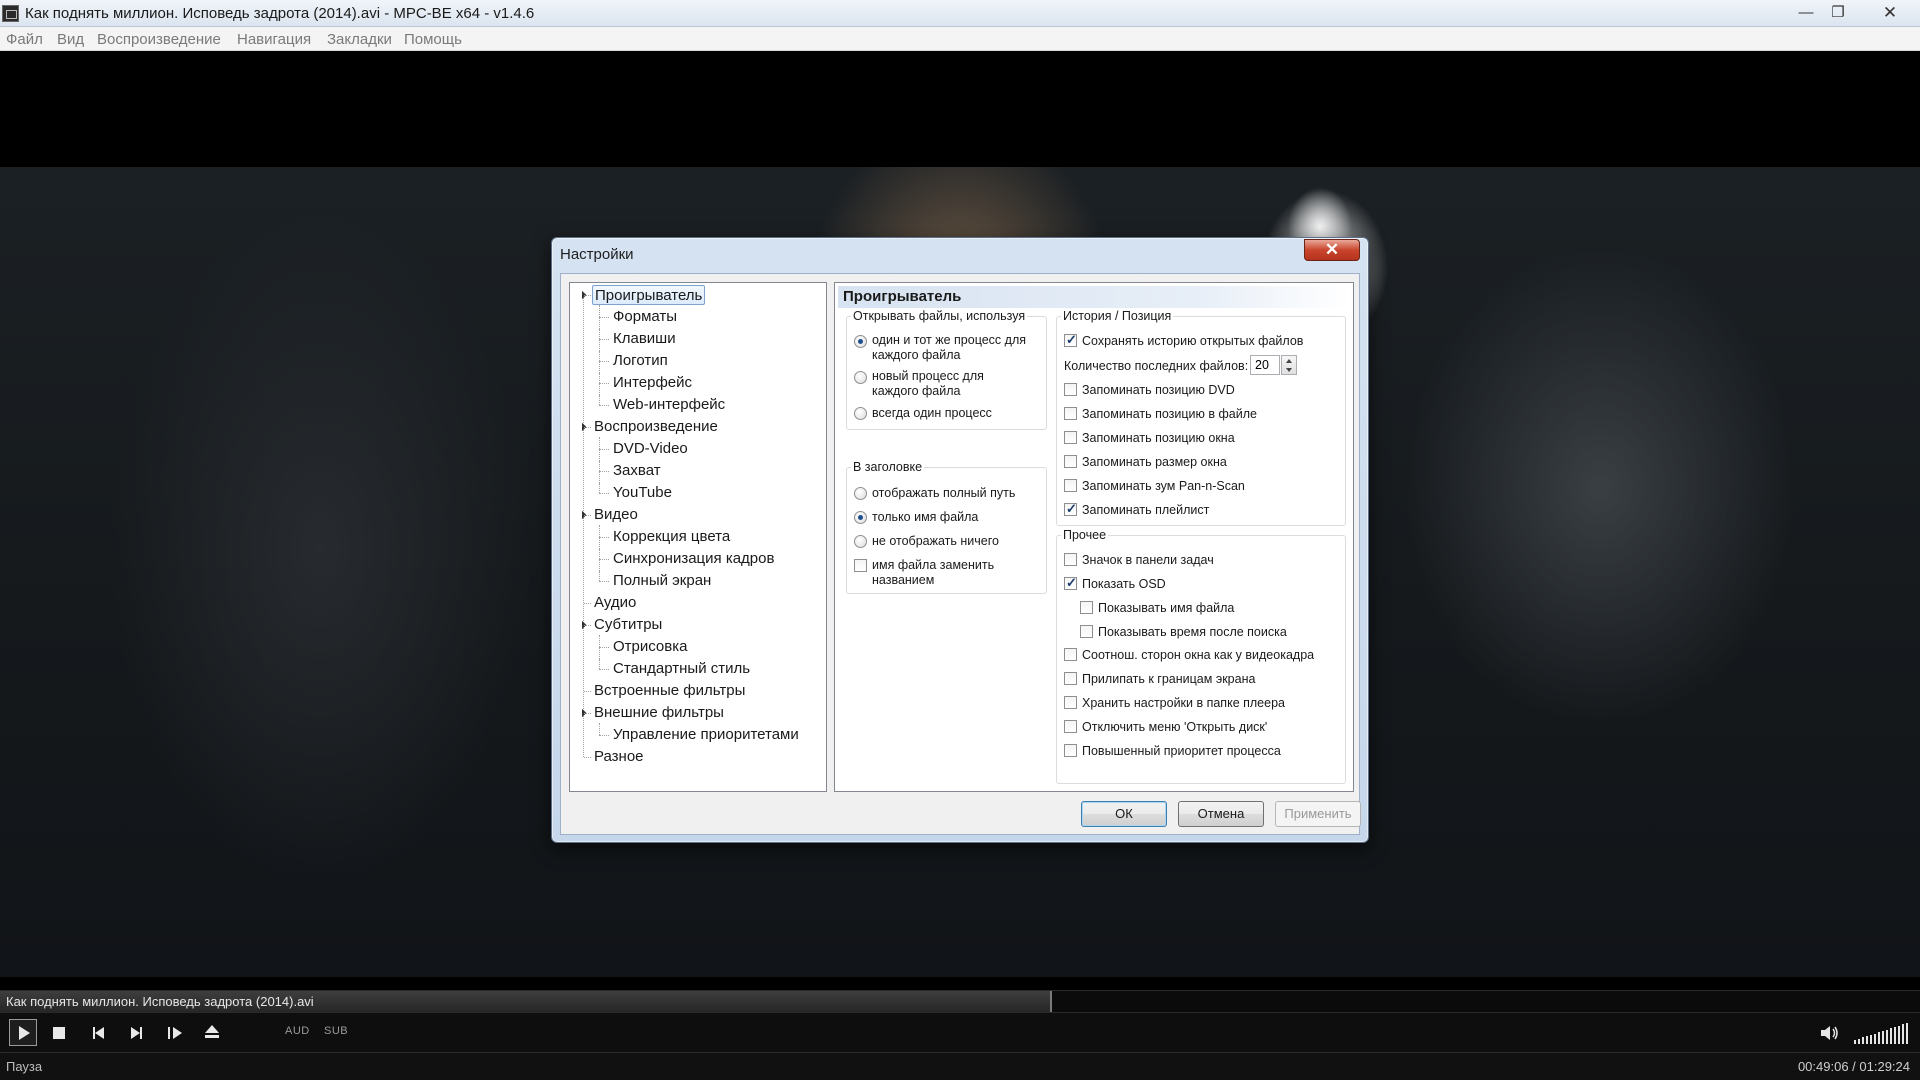 This screenshot has width=1920, height=1080. I want to click on checkbox-remember-window-position-label: Запоминать позицию окна, so click(1158, 438).